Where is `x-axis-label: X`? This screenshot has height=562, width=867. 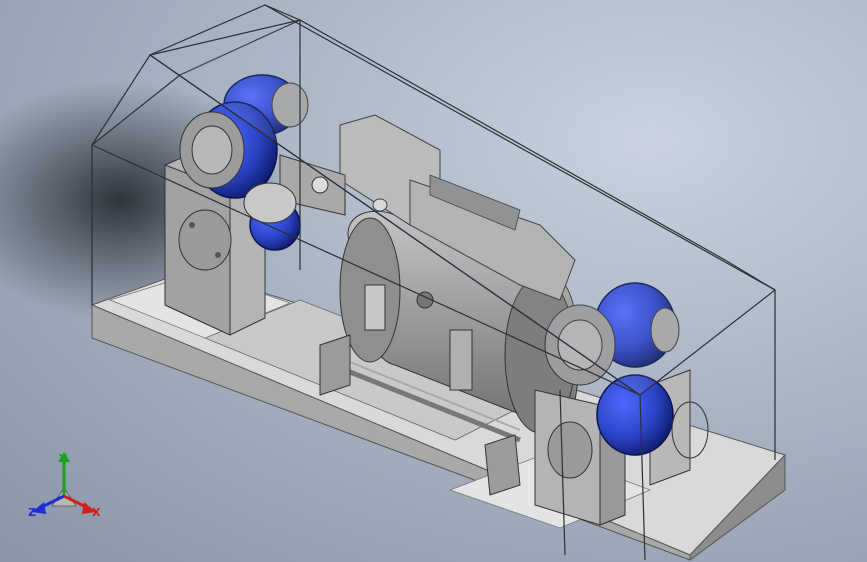 x-axis-label: X is located at coordinates (96, 512).